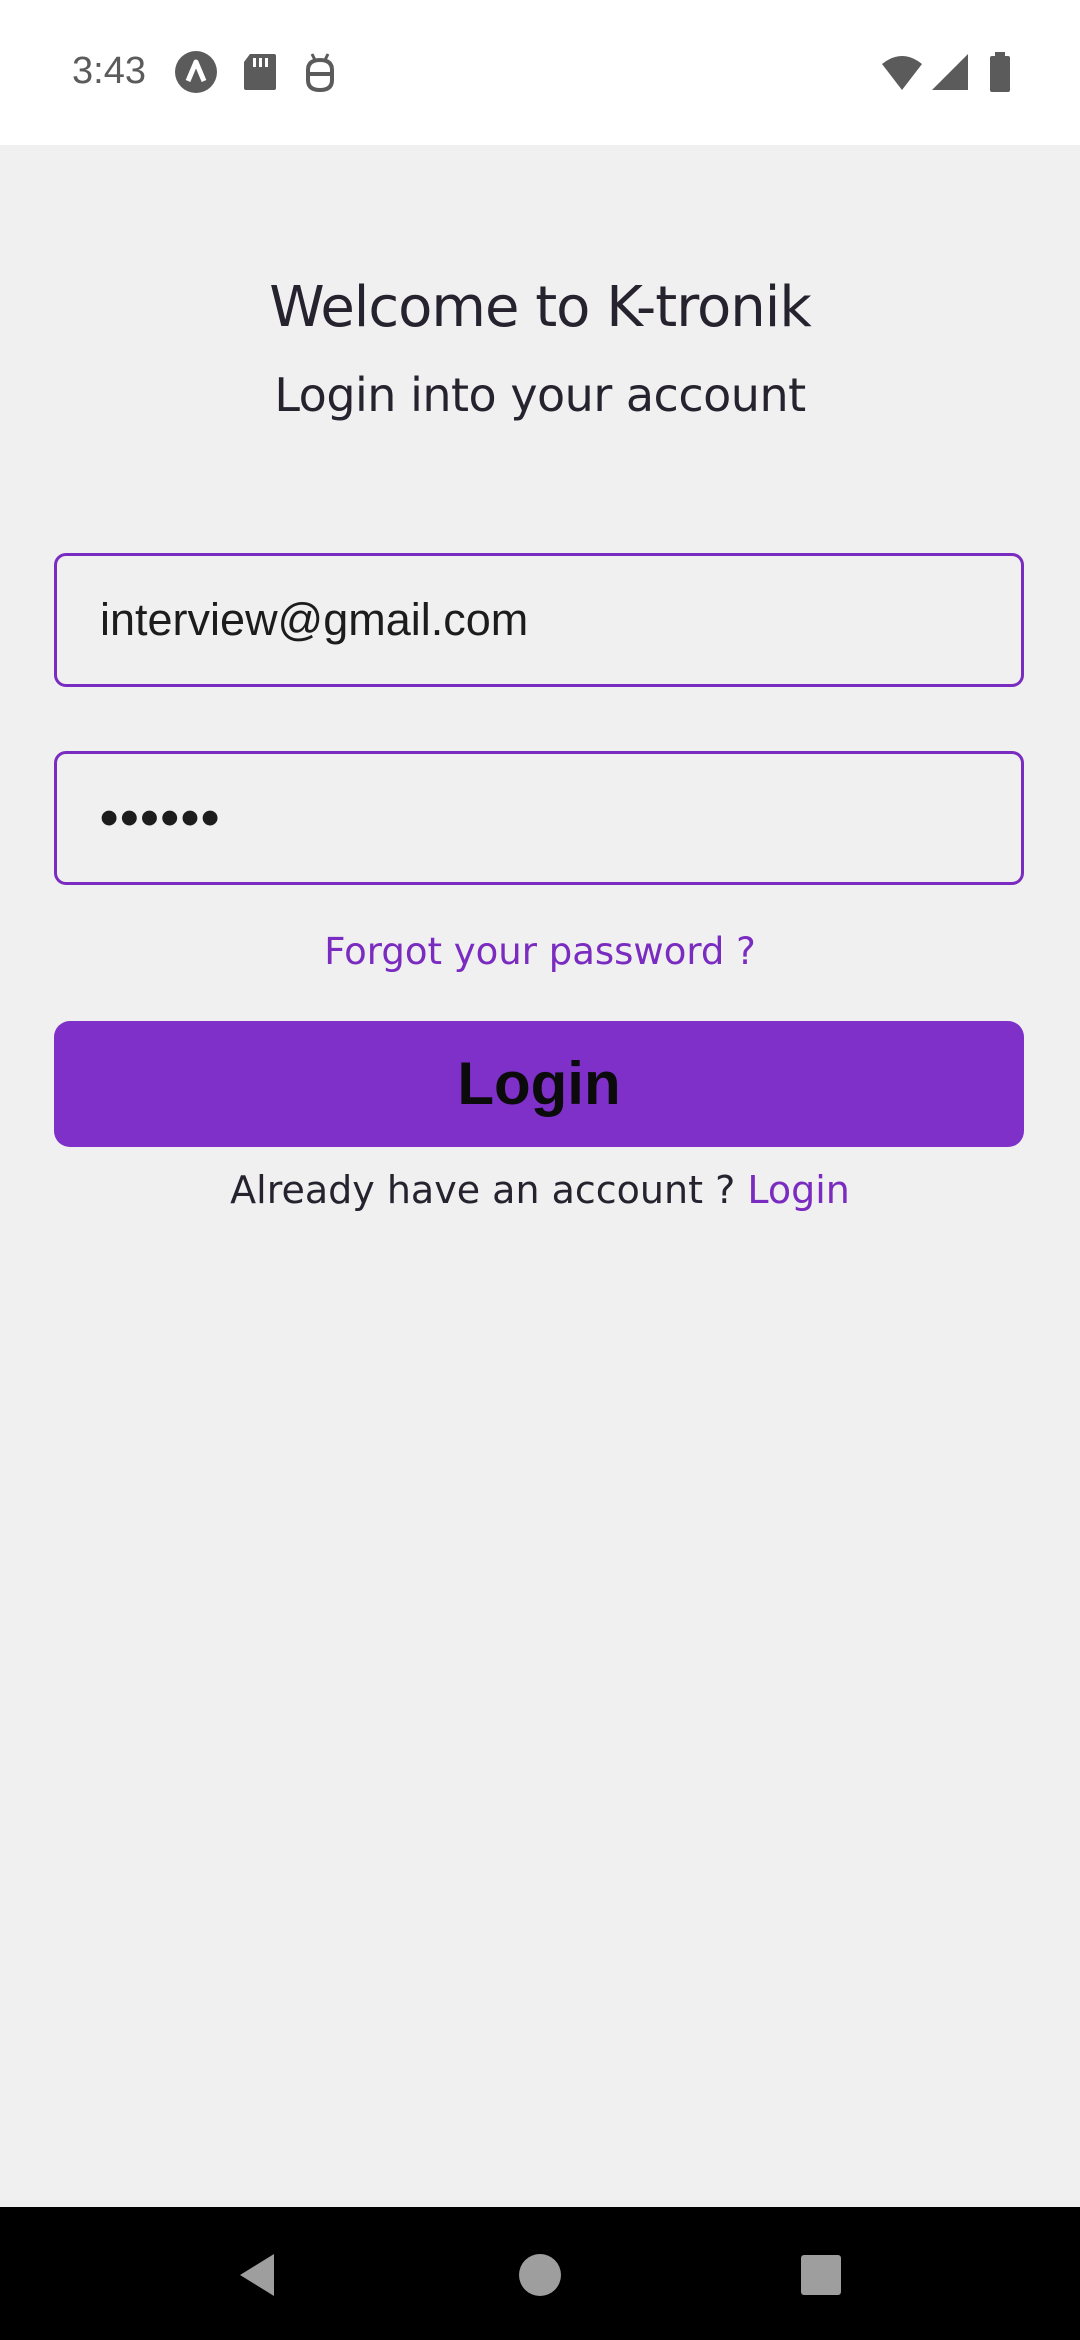 The width and height of the screenshot is (1080, 2340). Describe the element at coordinates (540, 72) in the screenshot. I see `status-bar: 3:43` at that location.